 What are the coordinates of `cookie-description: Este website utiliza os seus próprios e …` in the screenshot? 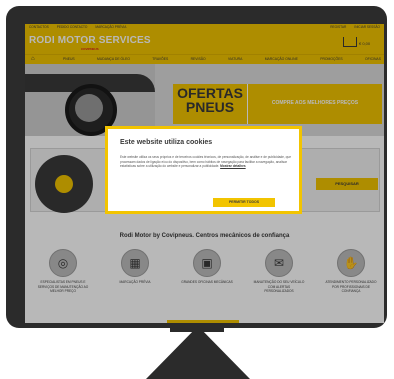 It's located at (205, 162).